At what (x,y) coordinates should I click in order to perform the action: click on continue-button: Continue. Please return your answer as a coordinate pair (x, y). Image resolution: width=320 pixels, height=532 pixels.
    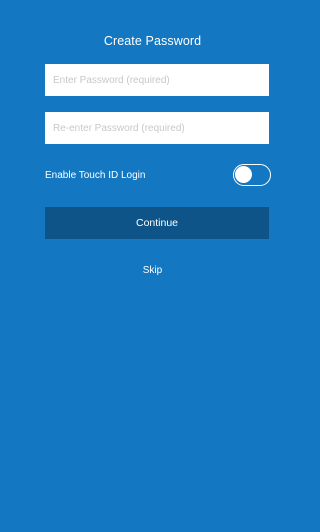
    Looking at the image, I should click on (157, 223).